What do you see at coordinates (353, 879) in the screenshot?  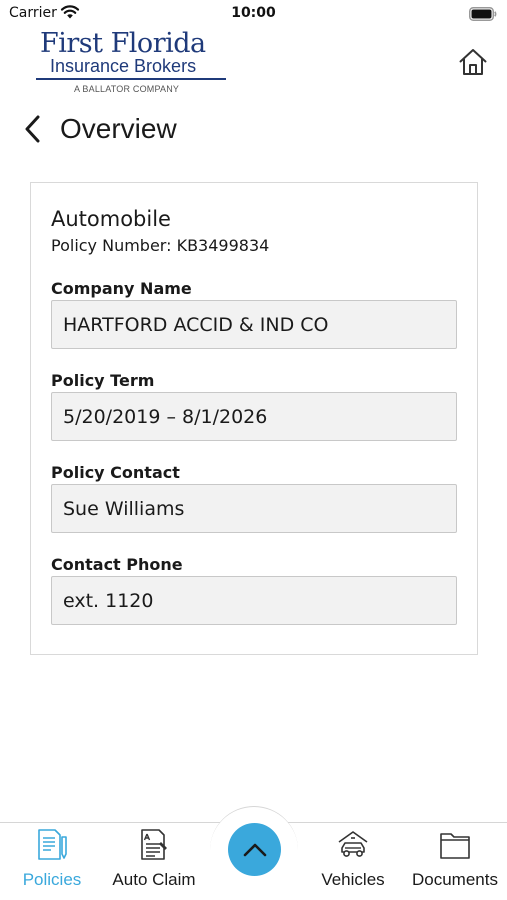 I see `tab-vehicles-label: Vehicles` at bounding box center [353, 879].